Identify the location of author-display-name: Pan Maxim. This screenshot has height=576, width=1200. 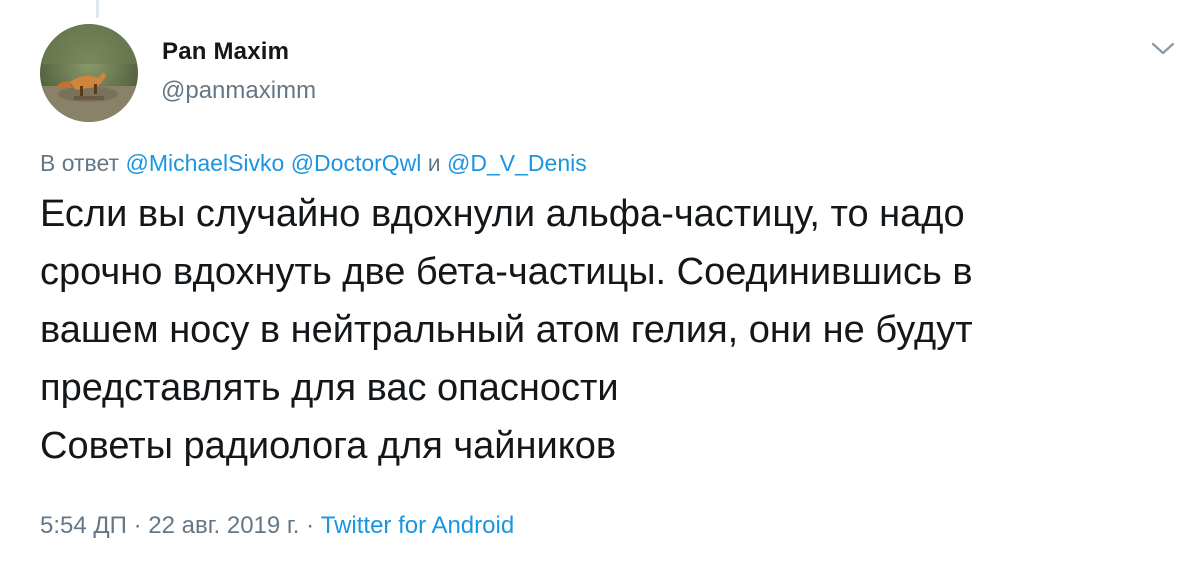
(225, 52).